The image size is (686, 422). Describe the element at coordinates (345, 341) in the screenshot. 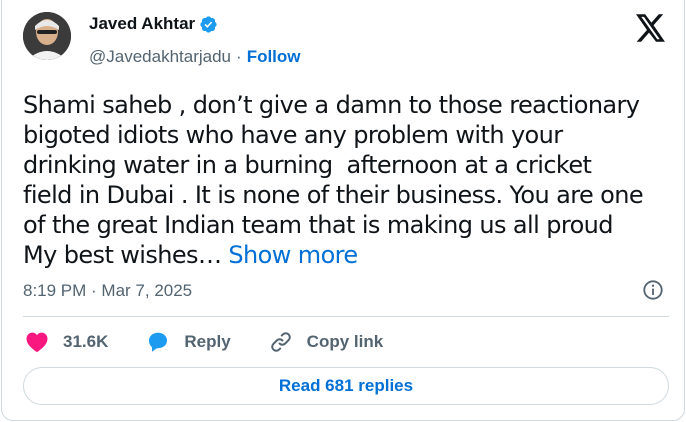

I see `copy-link-label: Copy link` at that location.